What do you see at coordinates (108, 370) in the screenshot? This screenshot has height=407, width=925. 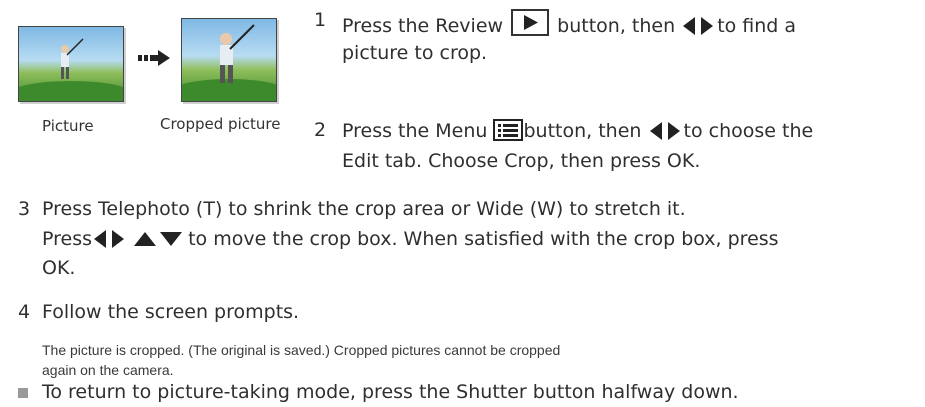 I see `note-line-2: again on the camera.` at bounding box center [108, 370].